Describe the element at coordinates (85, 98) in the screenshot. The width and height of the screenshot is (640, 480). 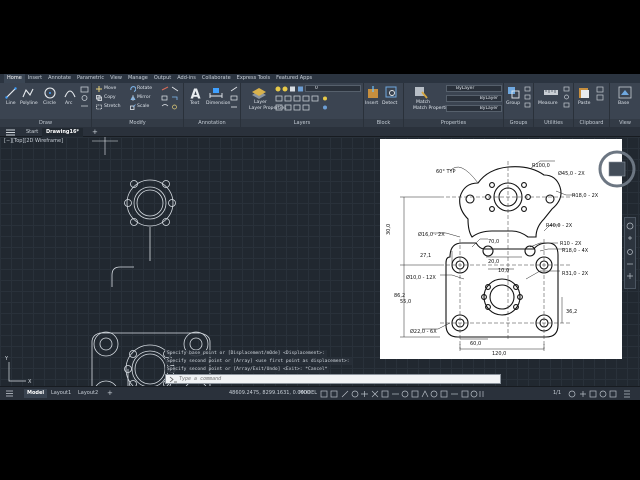
I see `draw-extra-icons` at that location.